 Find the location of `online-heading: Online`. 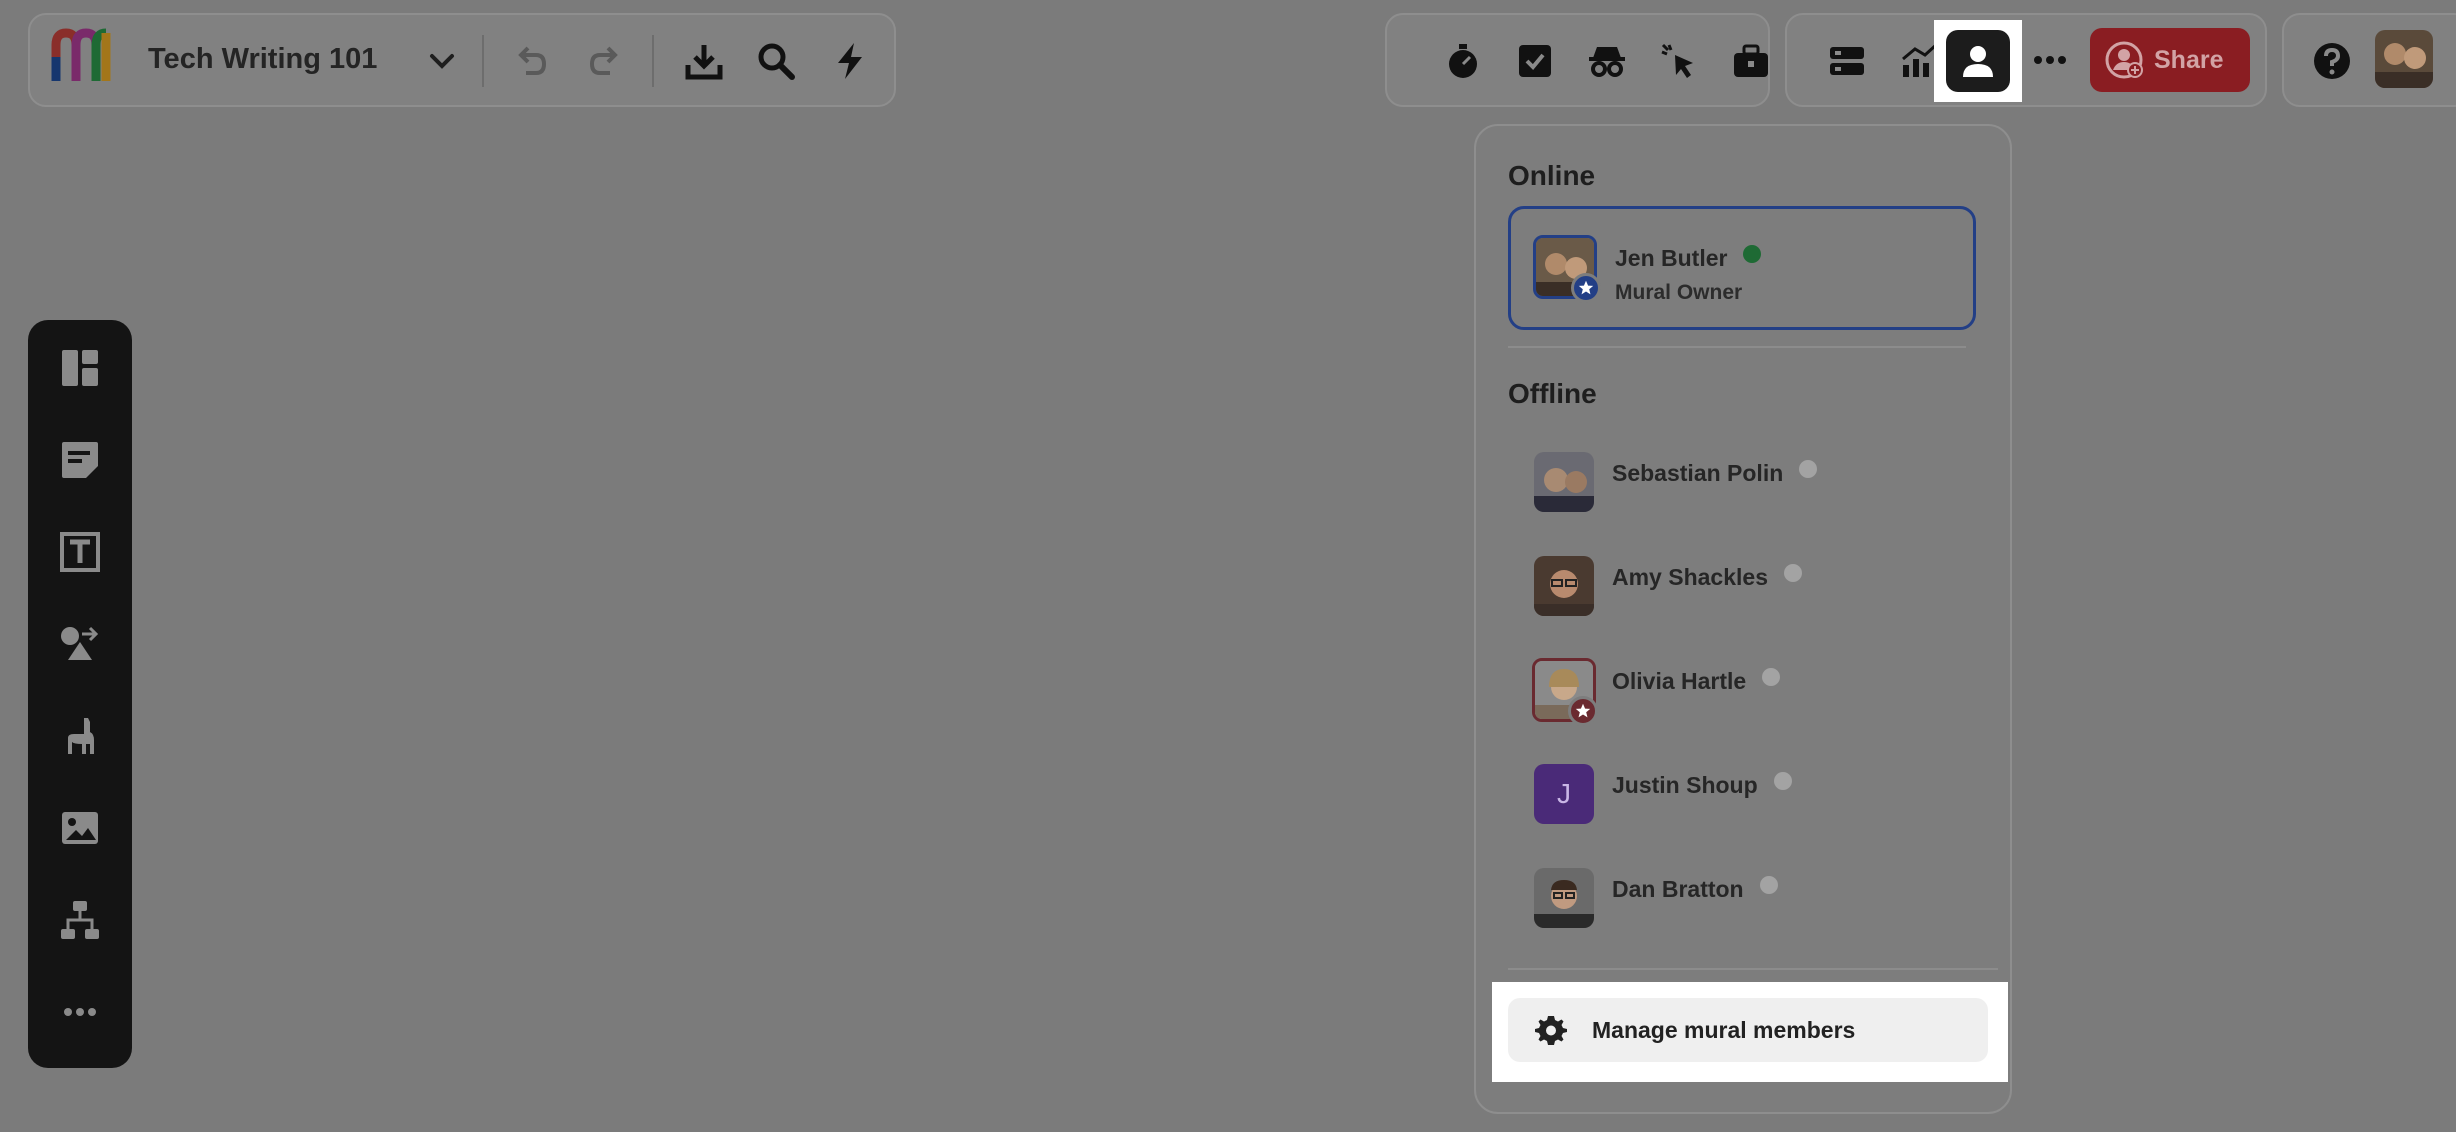

online-heading: Online is located at coordinates (1552, 175).